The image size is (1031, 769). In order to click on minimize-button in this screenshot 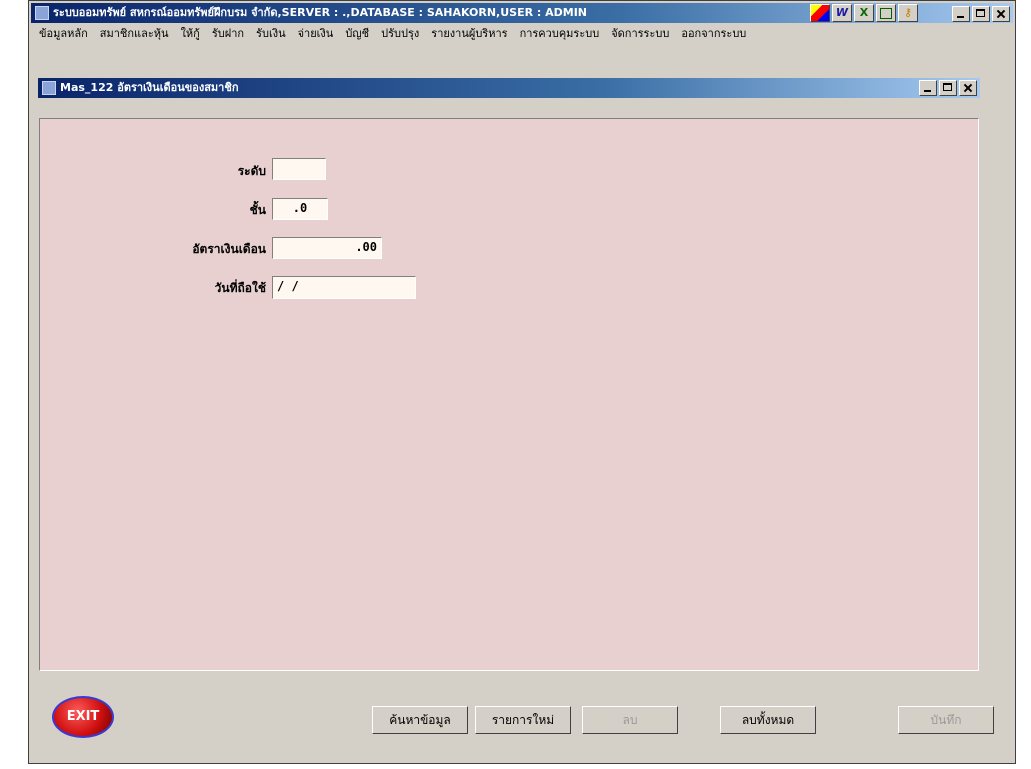, I will do `click(961, 14)`.